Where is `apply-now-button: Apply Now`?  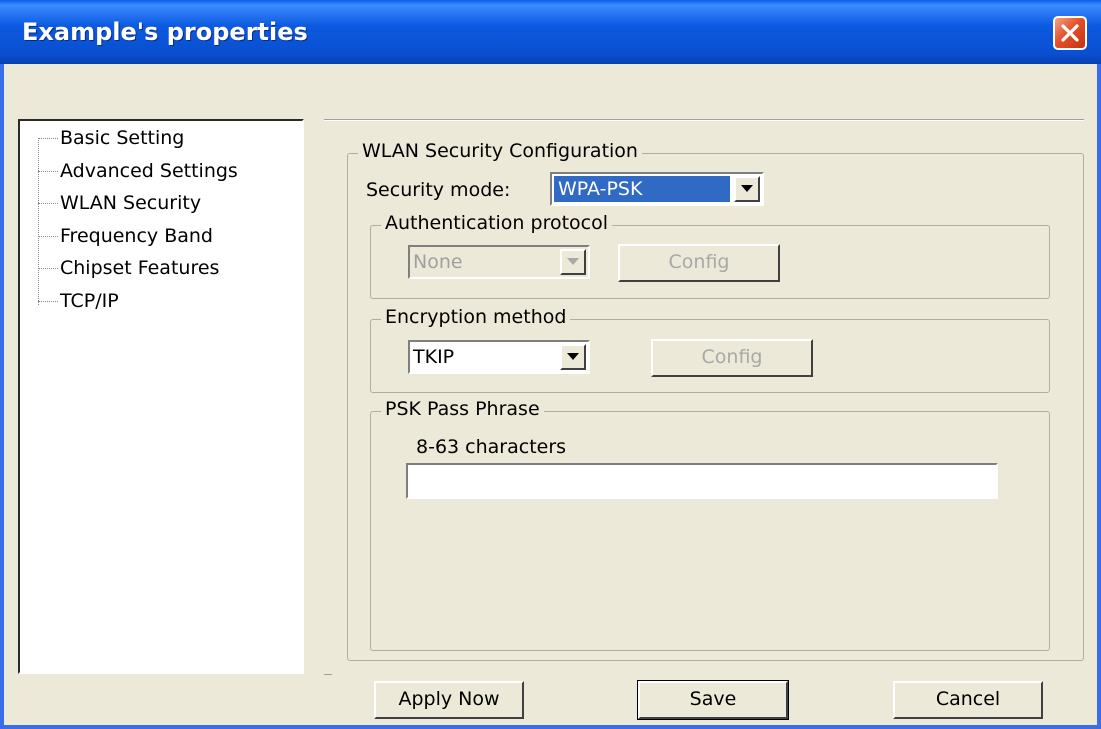 apply-now-button: Apply Now is located at coordinates (449, 700).